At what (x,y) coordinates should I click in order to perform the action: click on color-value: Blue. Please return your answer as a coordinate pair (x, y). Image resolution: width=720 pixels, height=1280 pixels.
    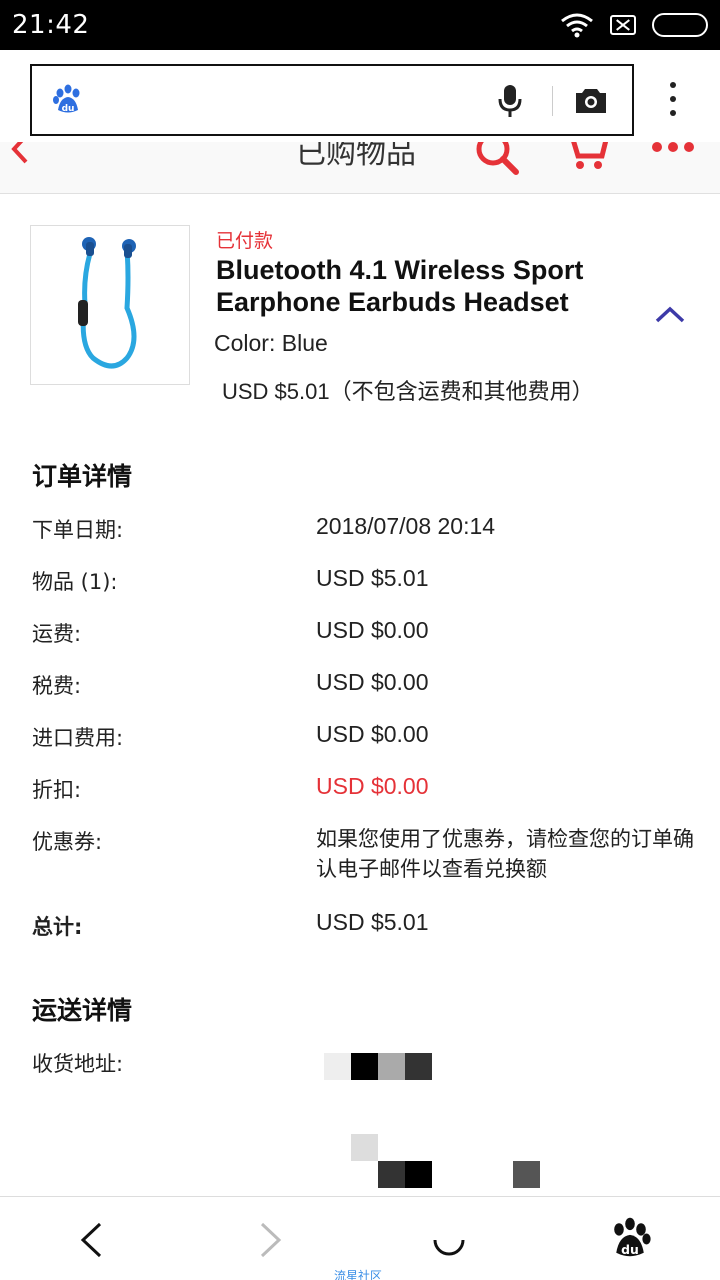
    Looking at the image, I should click on (304, 343).